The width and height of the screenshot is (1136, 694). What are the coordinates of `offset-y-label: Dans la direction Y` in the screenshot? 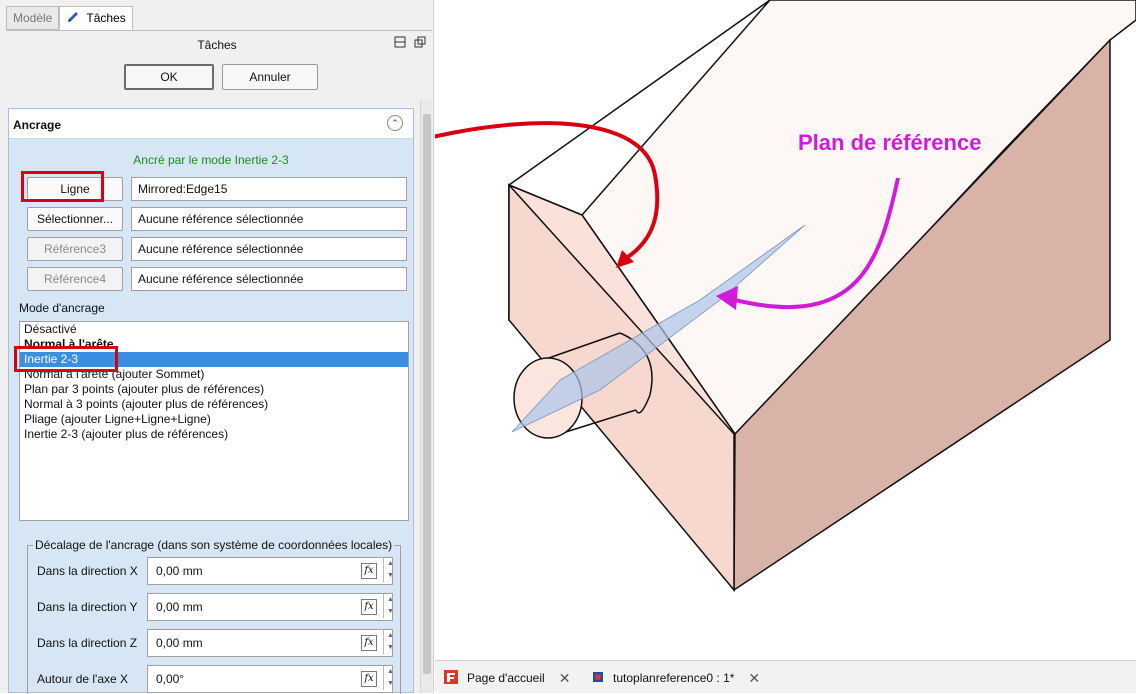 It's located at (87, 607).